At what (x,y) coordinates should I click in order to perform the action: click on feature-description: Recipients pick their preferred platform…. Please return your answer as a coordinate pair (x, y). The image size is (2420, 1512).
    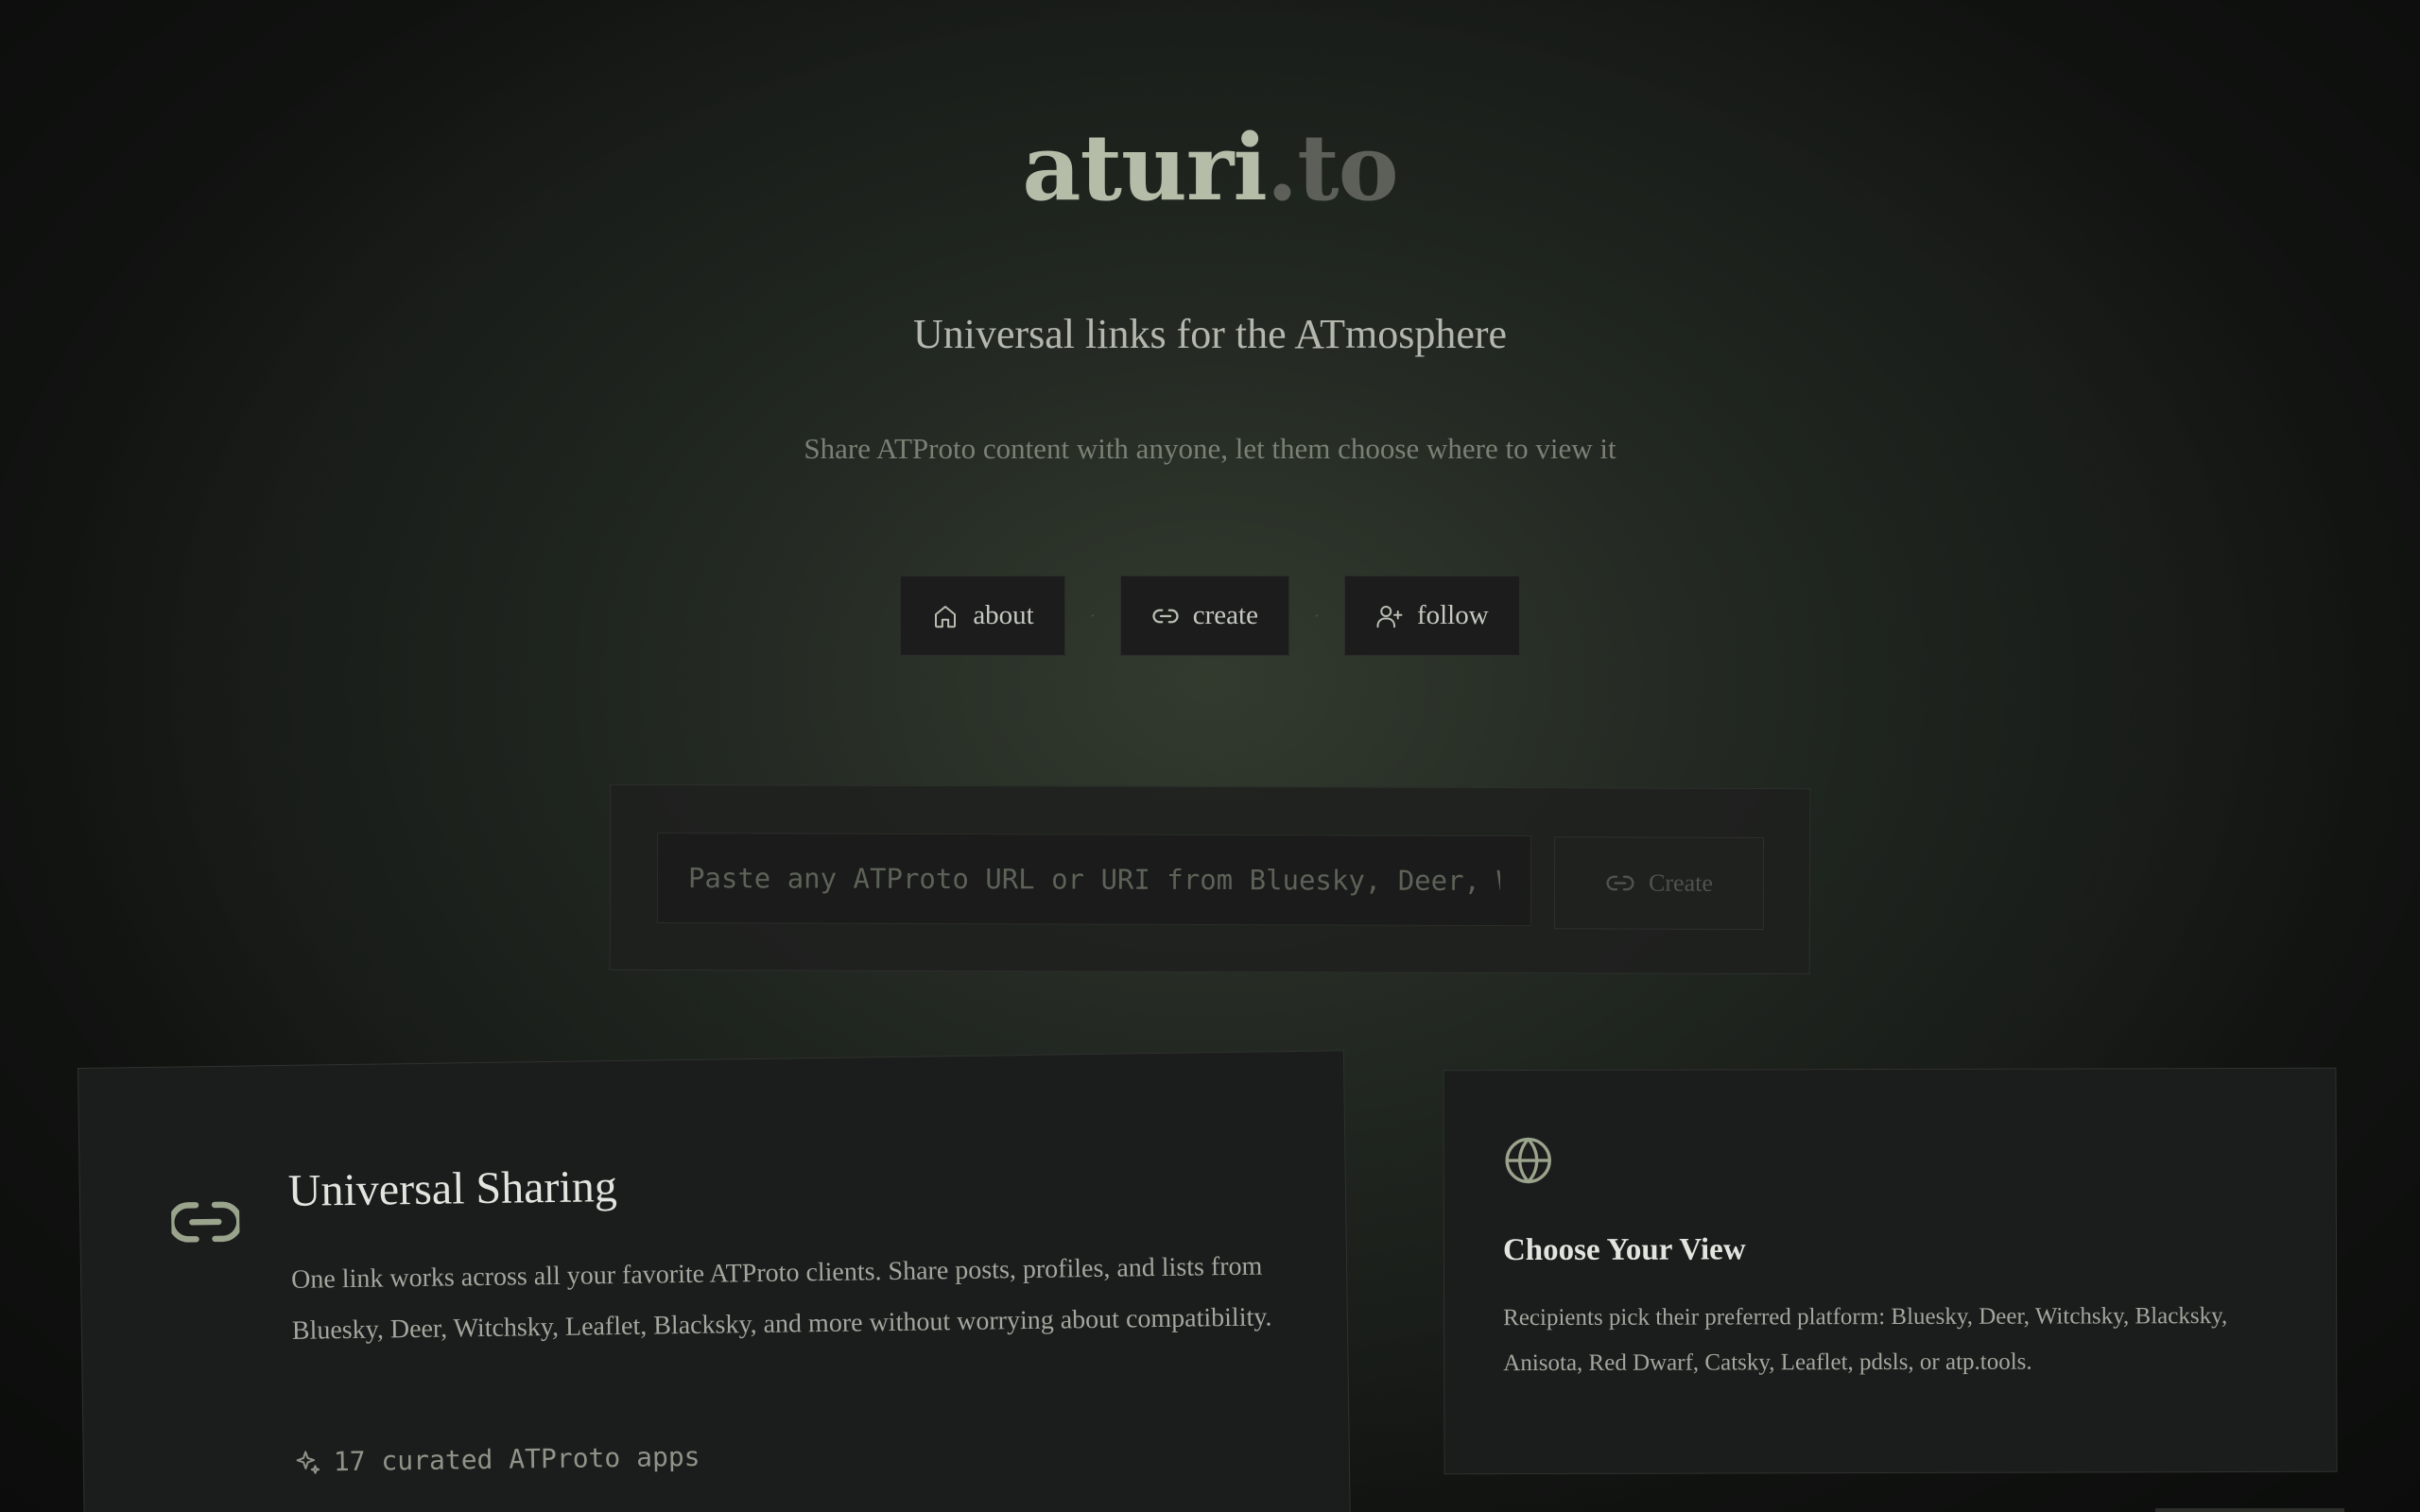
    Looking at the image, I should click on (1865, 1340).